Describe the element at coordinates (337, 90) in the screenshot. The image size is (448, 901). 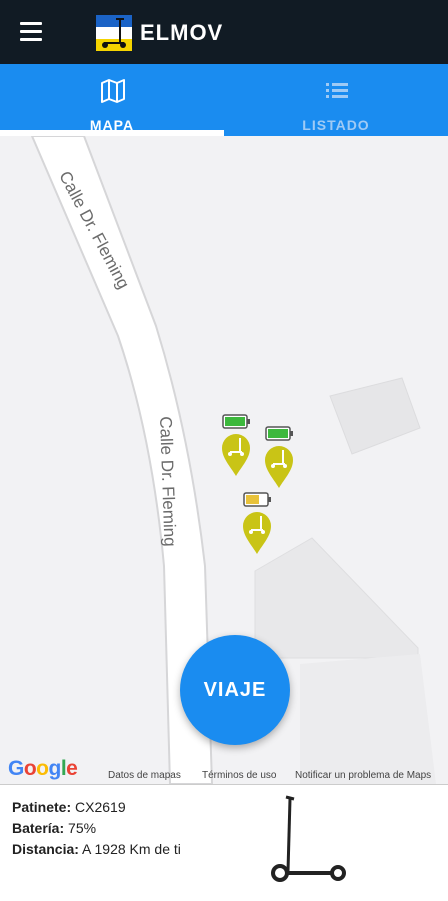
I see `list-icon` at that location.